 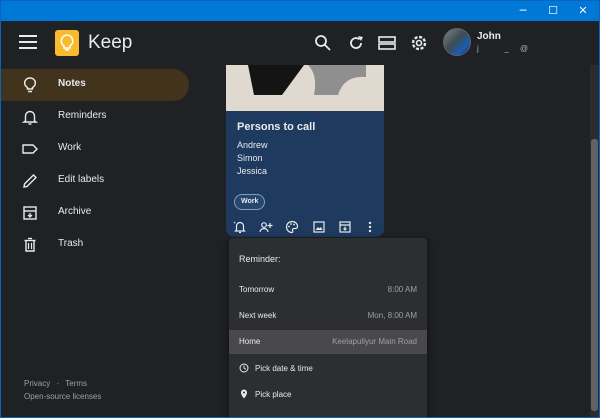 What do you see at coordinates (583, 11) in the screenshot?
I see `close-button: ✕` at bounding box center [583, 11].